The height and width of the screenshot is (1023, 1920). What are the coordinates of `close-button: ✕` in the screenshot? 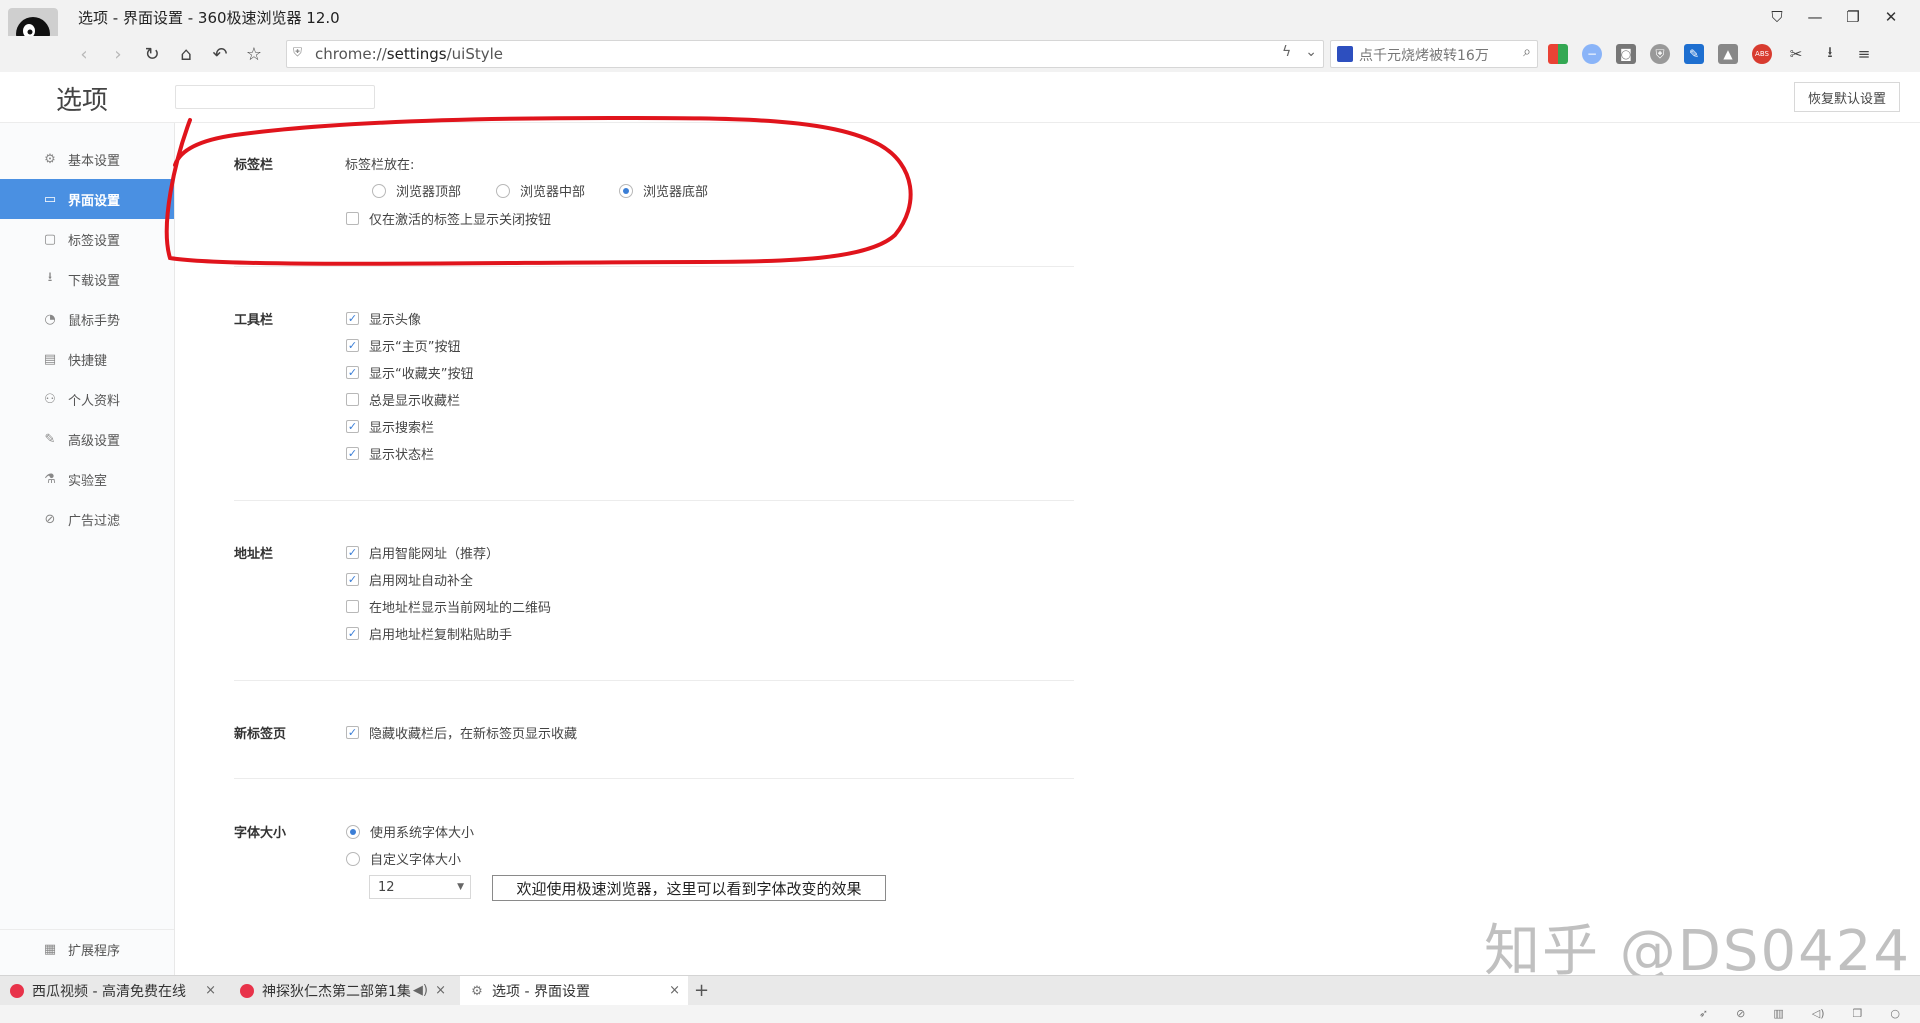 It's located at (1891, 17).